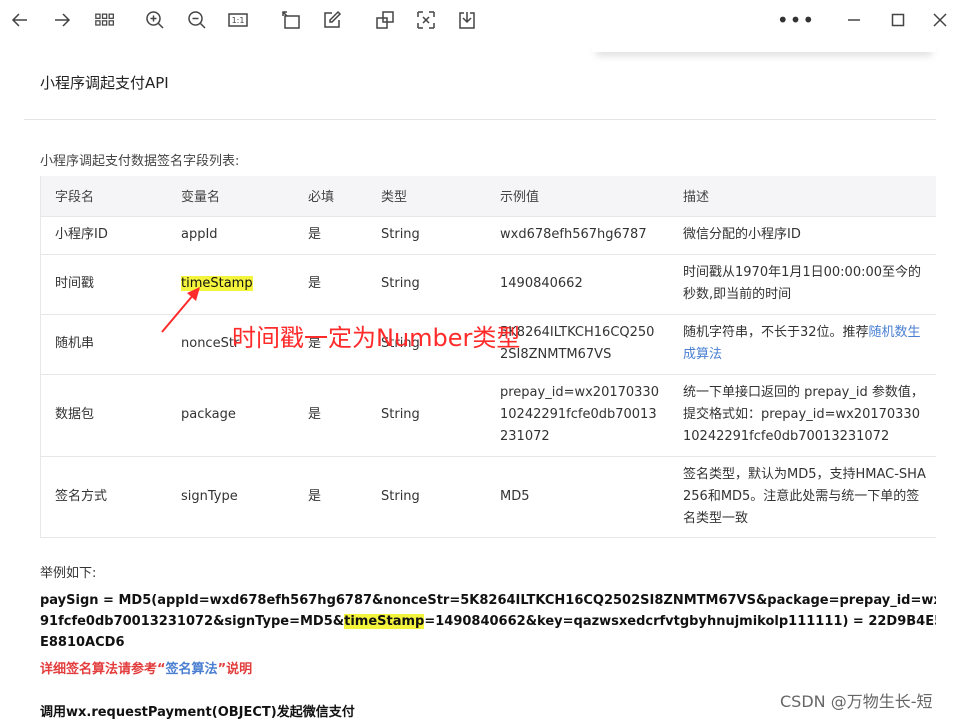 Image resolution: width=960 pixels, height=720 pixels. Describe the element at coordinates (20, 20) in the screenshot. I see `back-arrow-icon` at that location.